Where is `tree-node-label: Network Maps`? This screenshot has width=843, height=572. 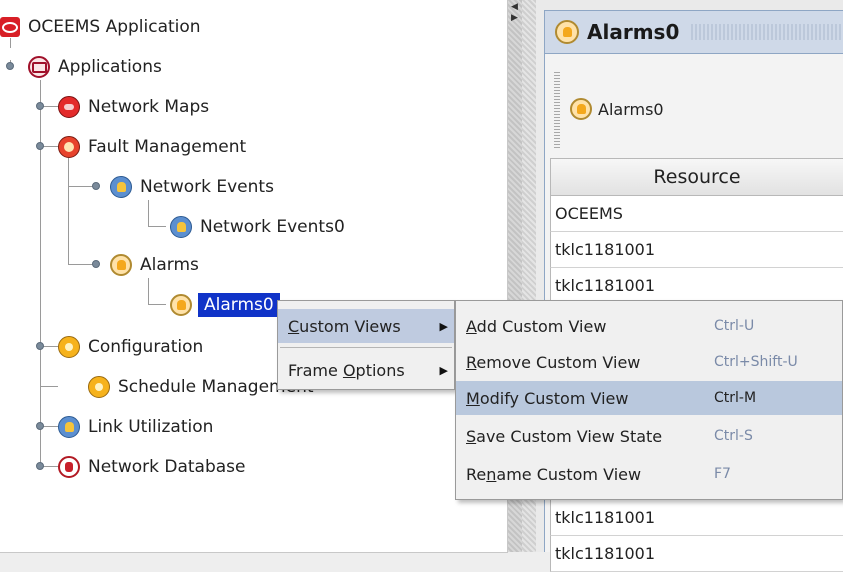
tree-node-label: Network Maps is located at coordinates (149, 107).